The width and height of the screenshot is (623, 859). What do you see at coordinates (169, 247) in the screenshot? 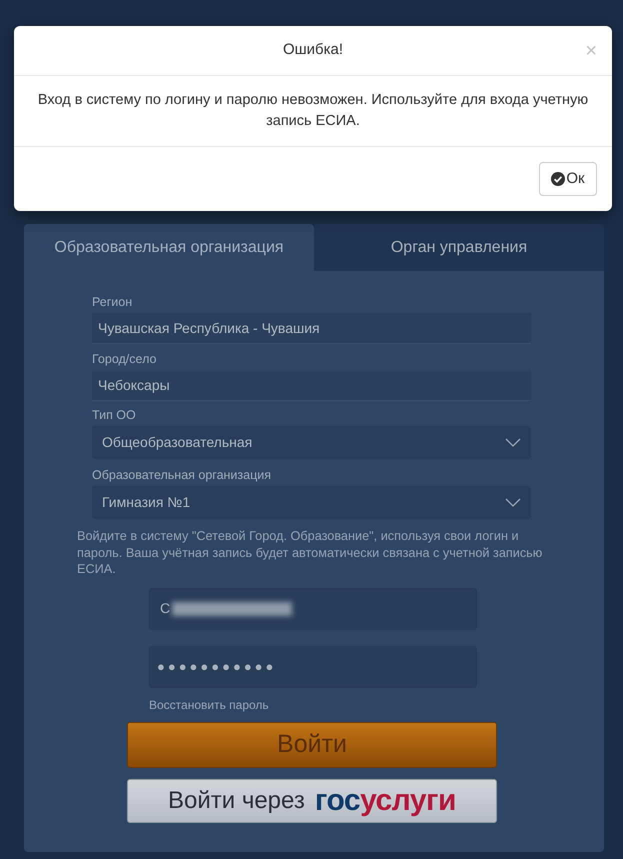
I see `tab: Образовательная организация` at bounding box center [169, 247].